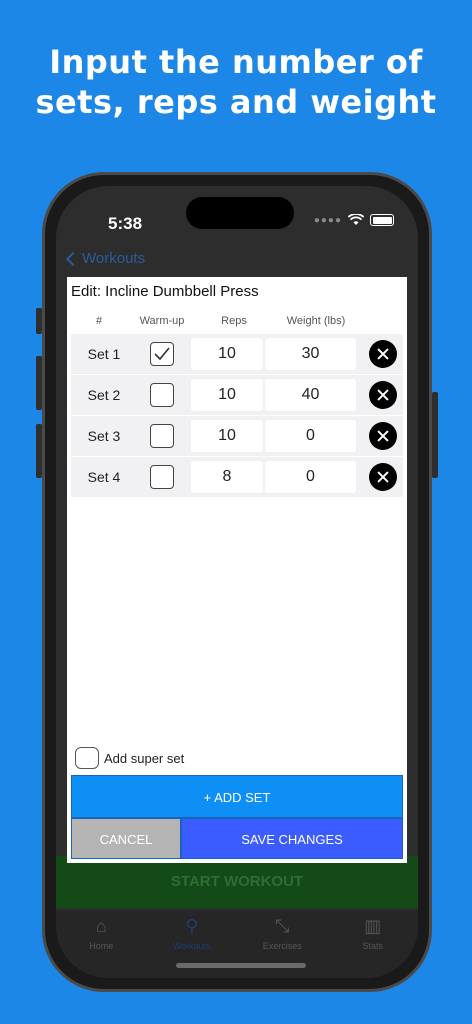  What do you see at coordinates (104, 395) in the screenshot?
I see `set-label: Set 2` at bounding box center [104, 395].